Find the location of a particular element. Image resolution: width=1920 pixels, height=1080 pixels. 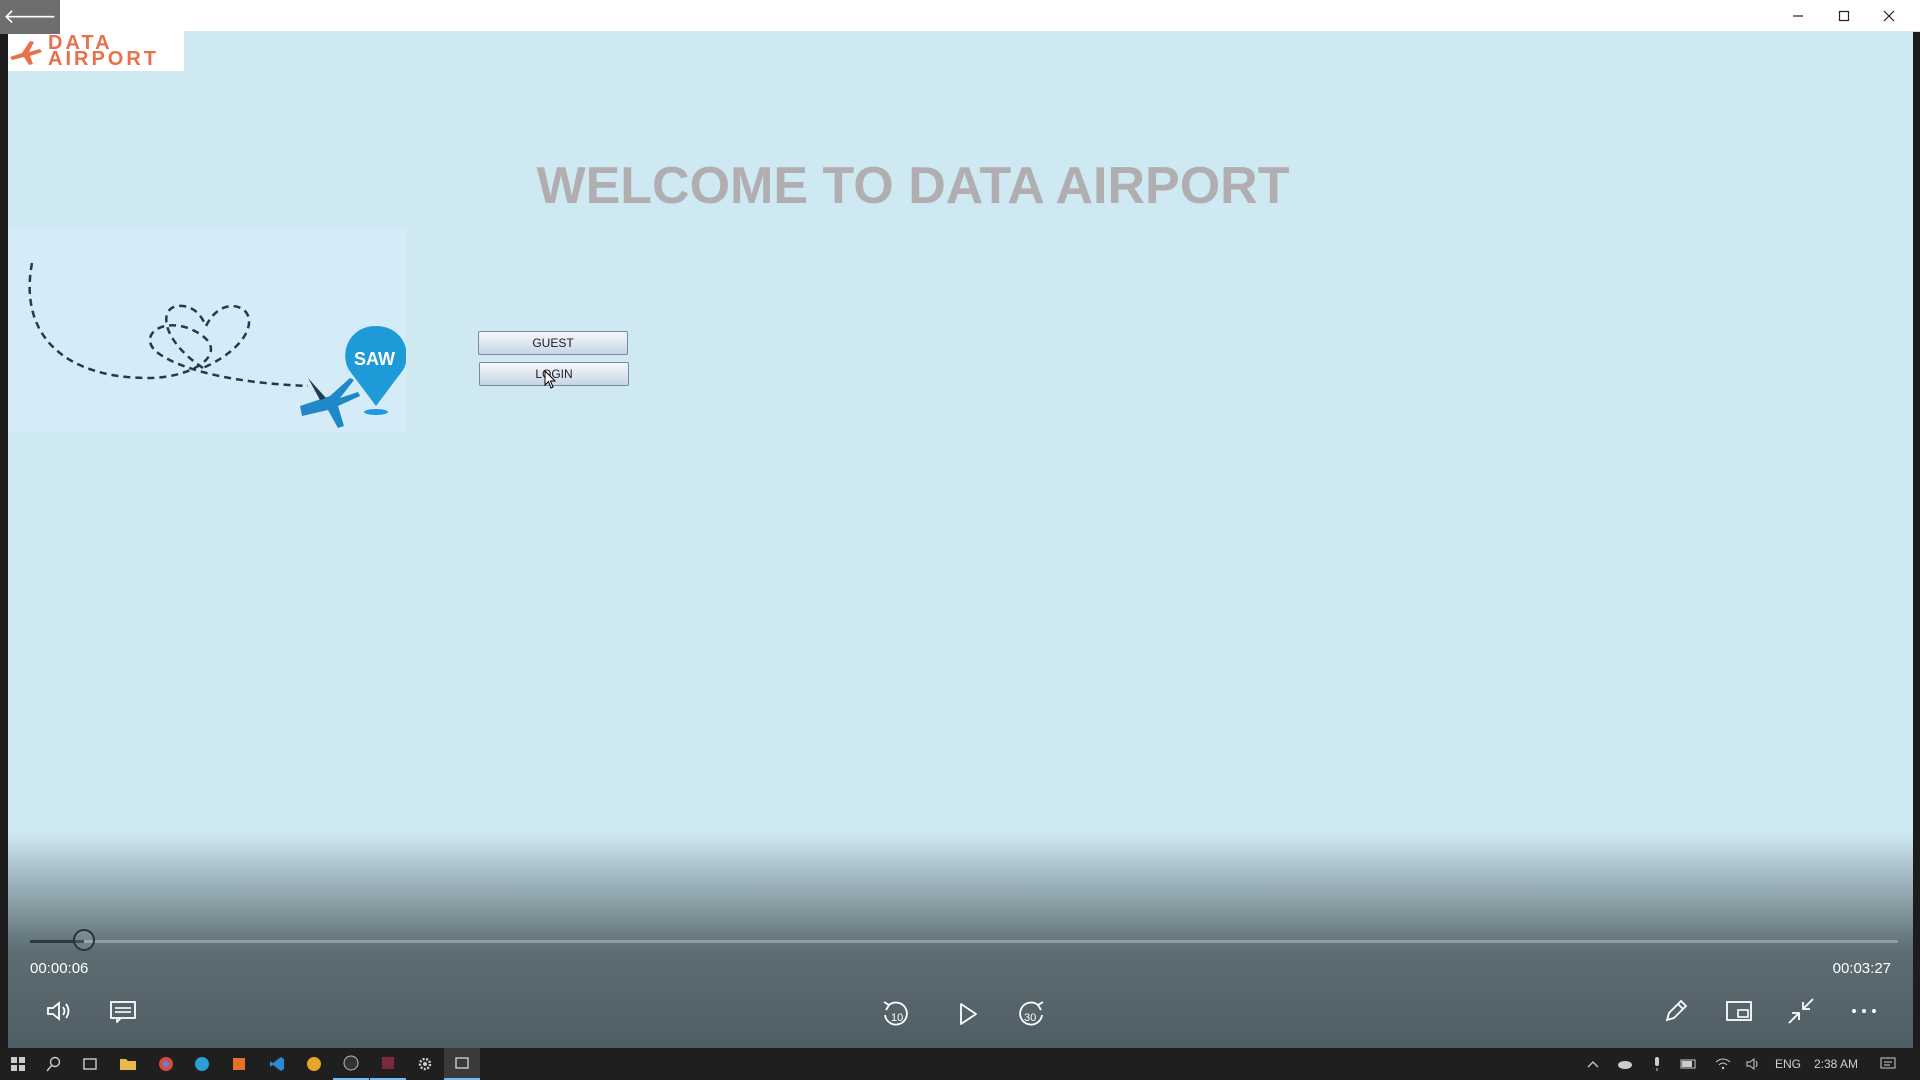

close-window-button is located at coordinates (1889, 15).